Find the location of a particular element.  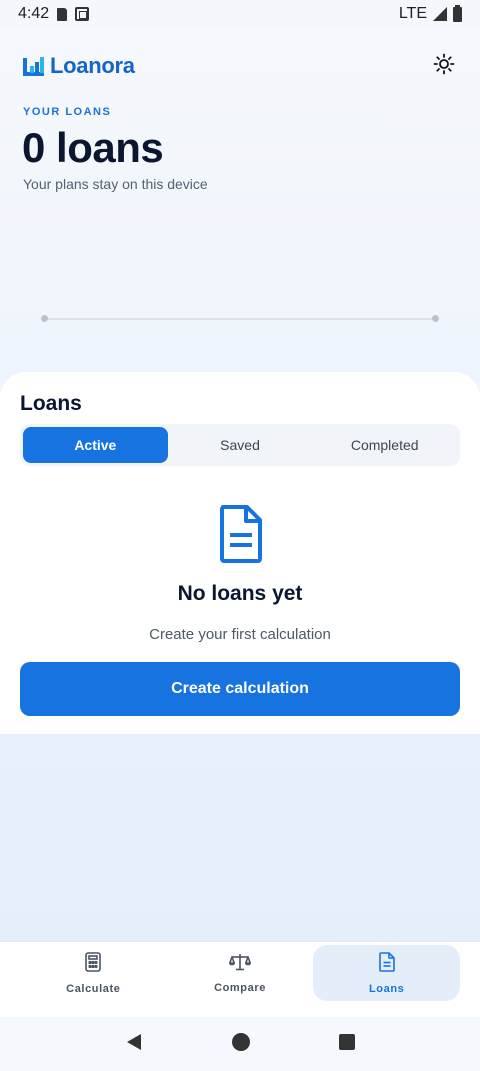

nav-label-loans: Loans is located at coordinates (386, 988).